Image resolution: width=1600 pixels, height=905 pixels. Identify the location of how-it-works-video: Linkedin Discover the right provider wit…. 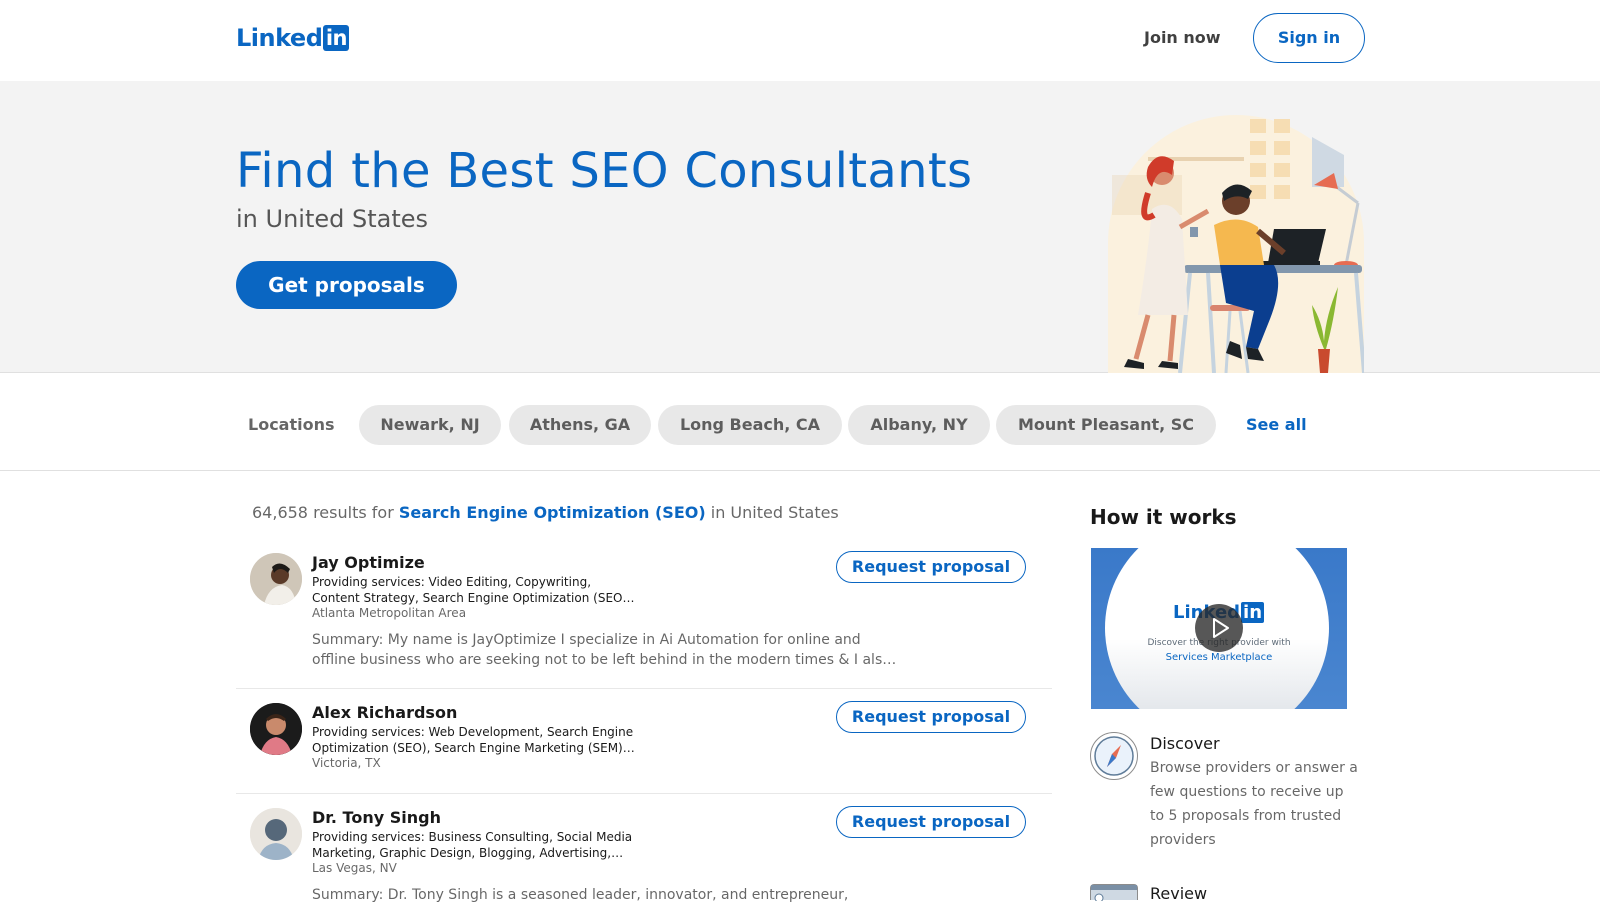
(1219, 628).